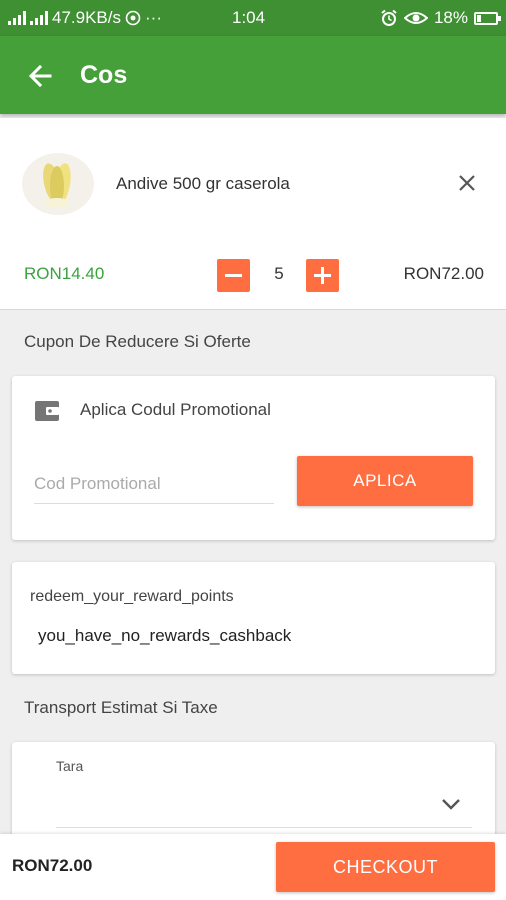 Image resolution: width=506 pixels, height=900 pixels. Describe the element at coordinates (451, 804) in the screenshot. I see `chevron-down-icon` at that location.